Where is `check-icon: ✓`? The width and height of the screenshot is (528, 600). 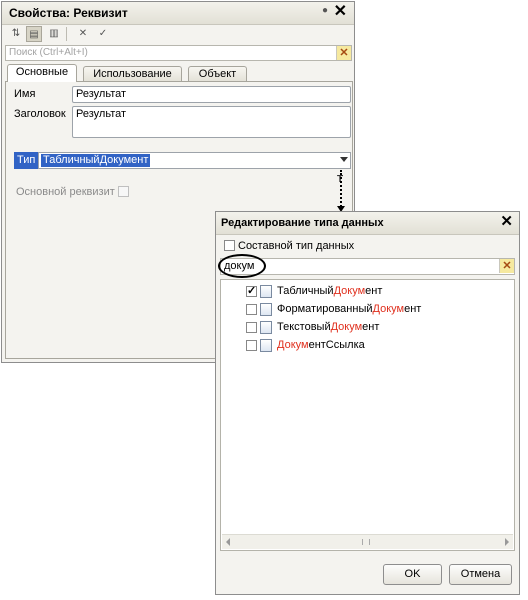
check-icon: ✓ is located at coordinates (103, 34).